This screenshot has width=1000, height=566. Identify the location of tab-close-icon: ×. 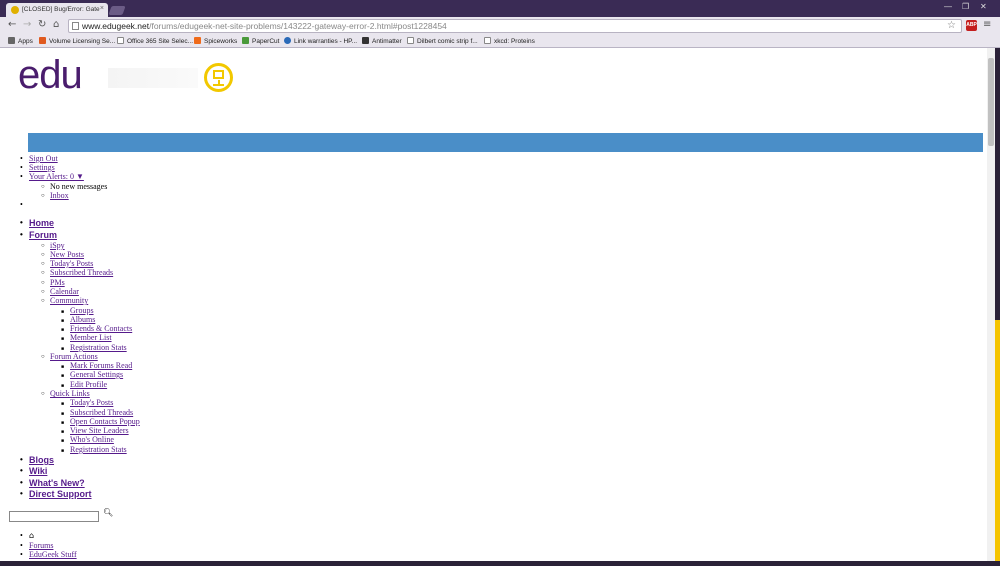
(102, 8).